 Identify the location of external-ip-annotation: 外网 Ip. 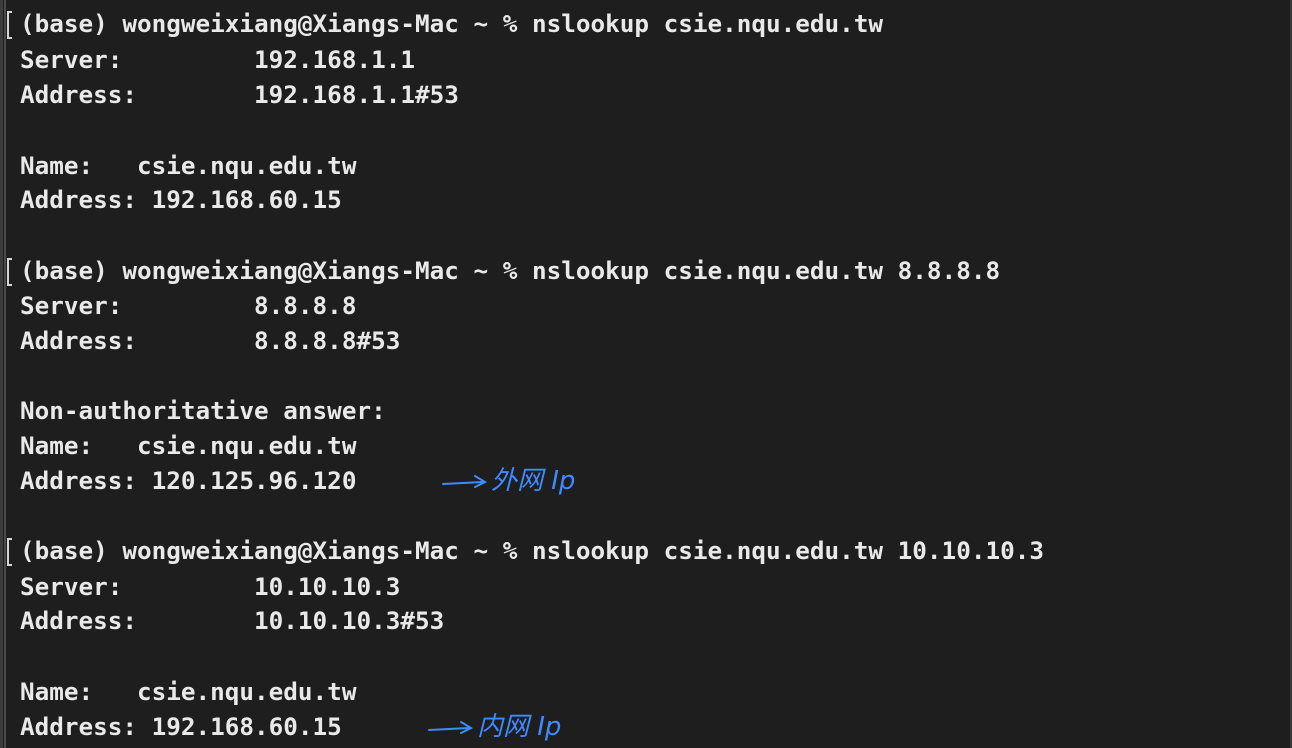
(508, 481).